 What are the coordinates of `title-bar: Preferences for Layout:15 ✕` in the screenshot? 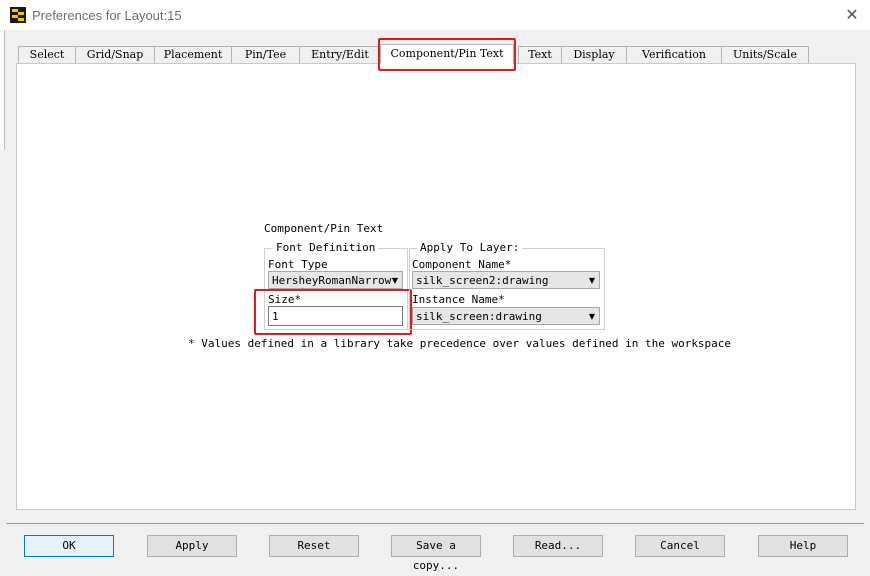 It's located at (435, 15).